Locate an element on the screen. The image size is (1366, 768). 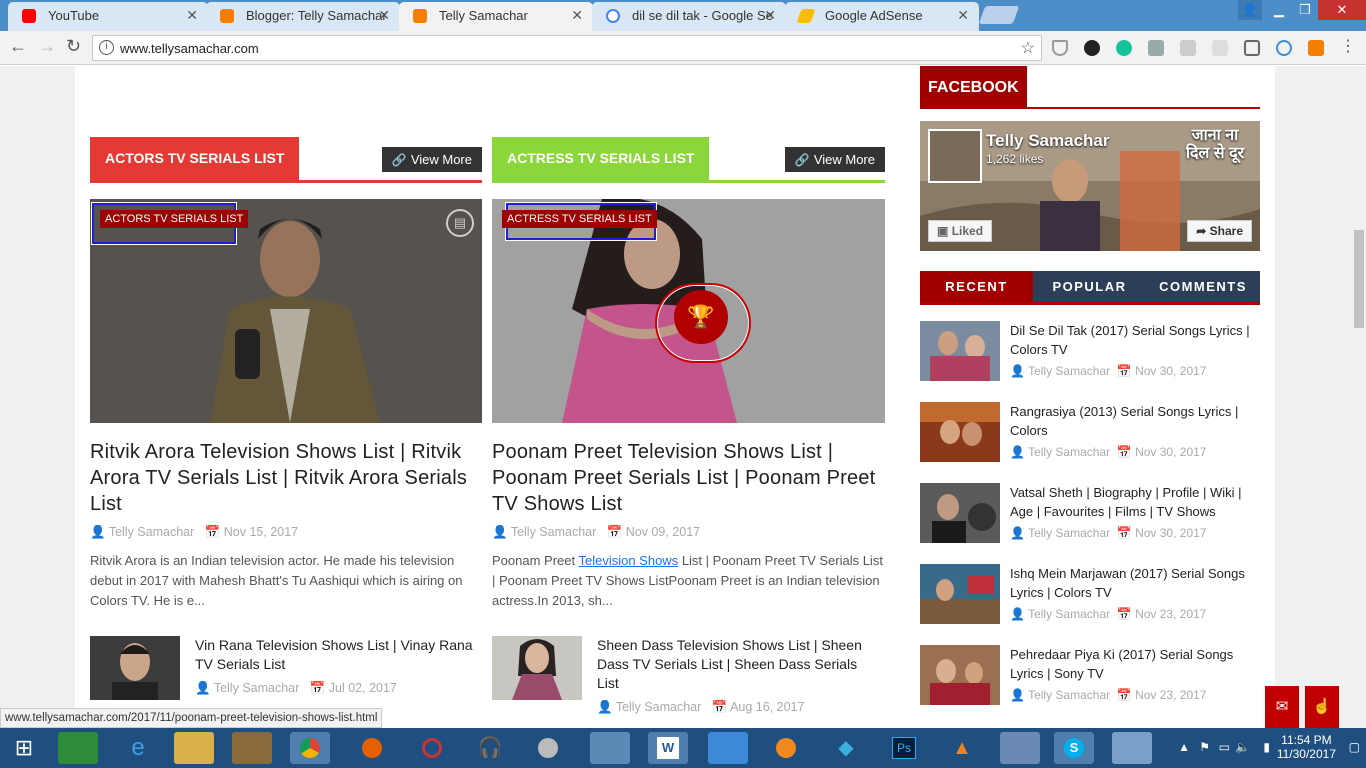
info-icon: i is located at coordinates (106, 47).